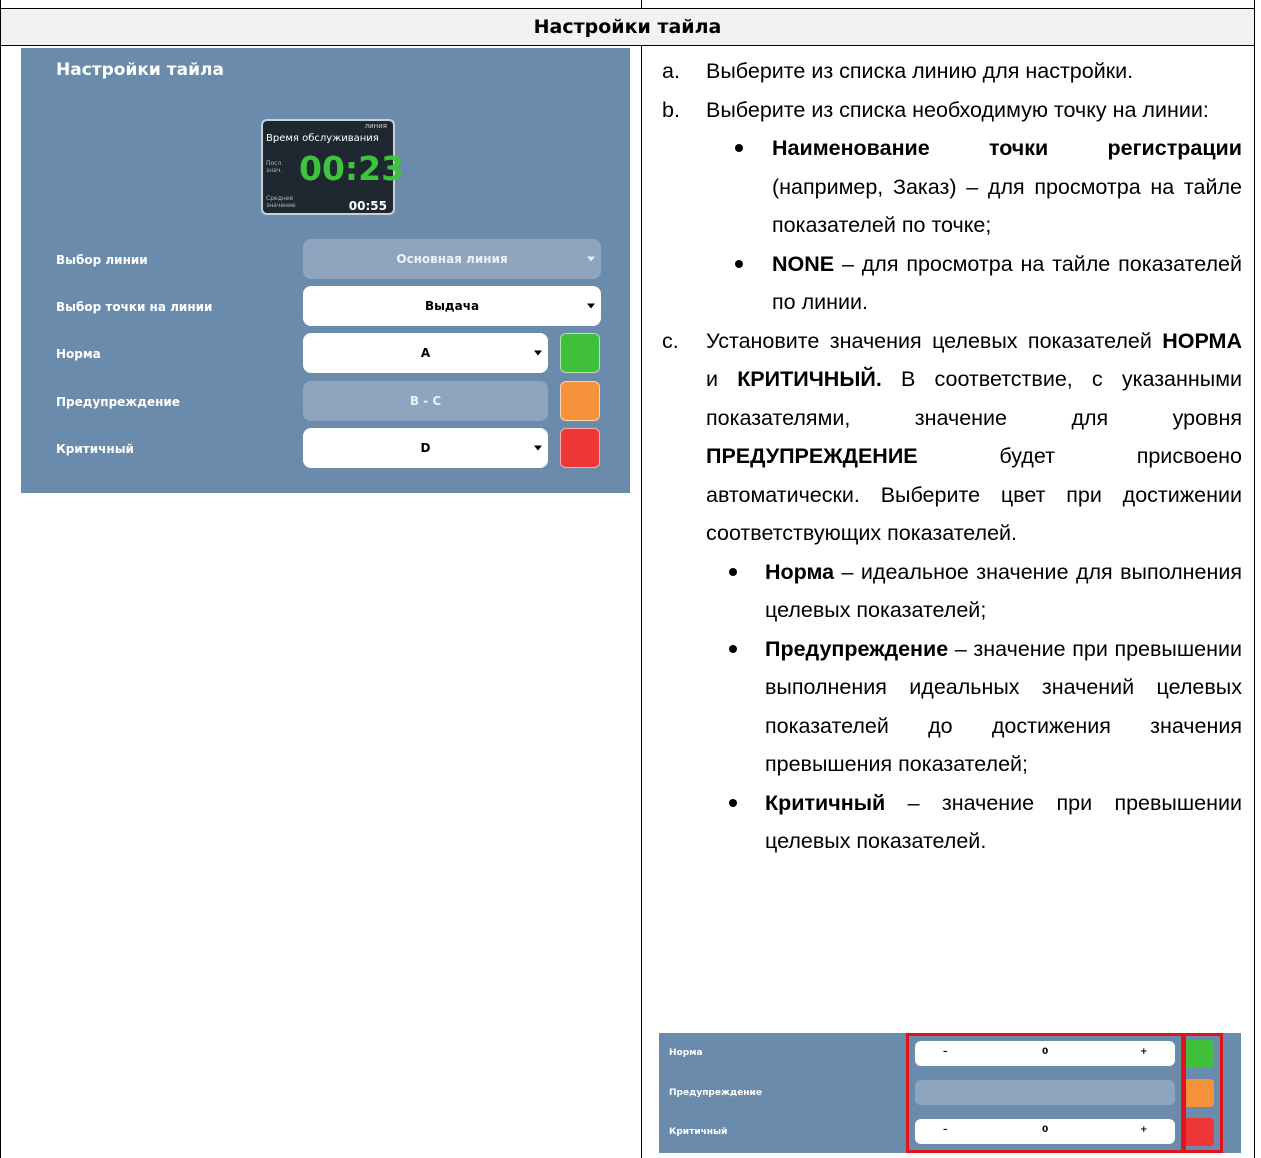 The width and height of the screenshot is (1261, 1158). Describe the element at coordinates (686, 1053) in the screenshot. I see `s2-norm-label: Норма` at that location.